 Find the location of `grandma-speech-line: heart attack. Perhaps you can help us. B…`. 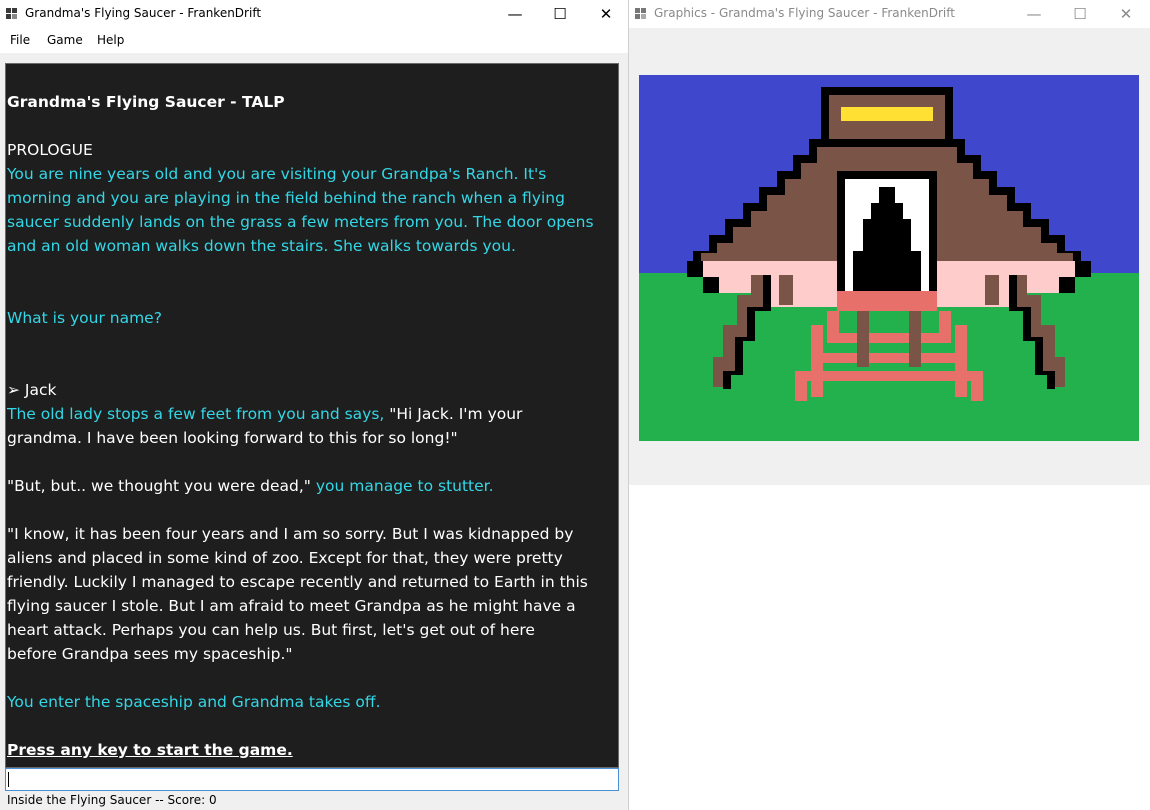

grandma-speech-line: heart attack. Perhaps you can help us. B… is located at coordinates (271, 630).